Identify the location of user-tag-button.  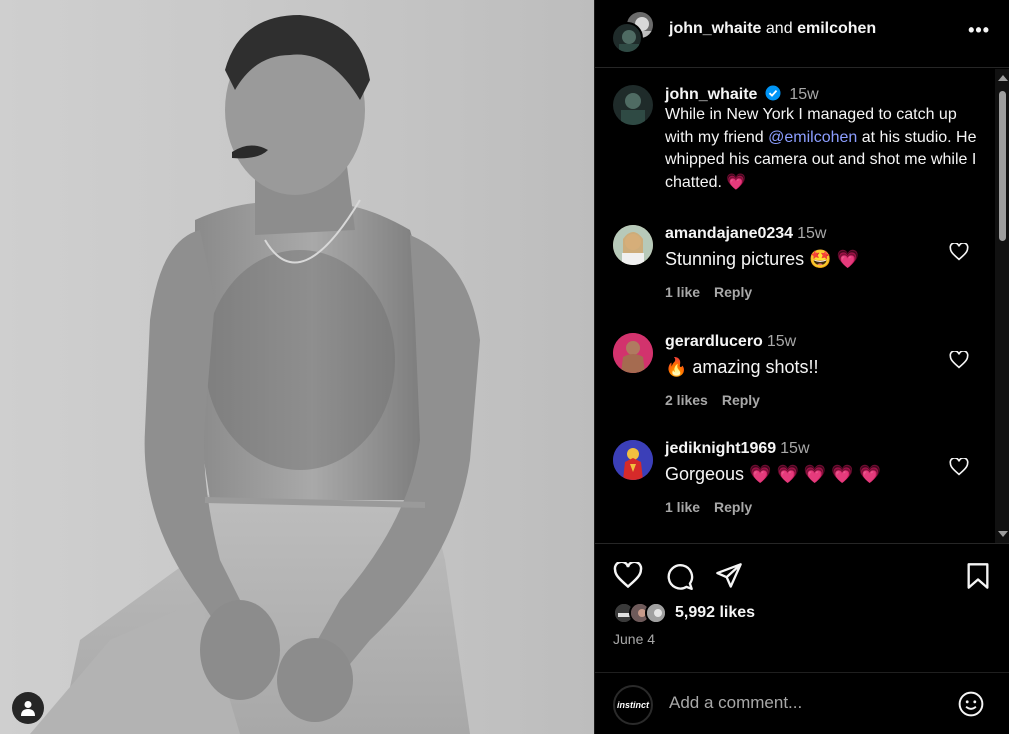
(28, 708).